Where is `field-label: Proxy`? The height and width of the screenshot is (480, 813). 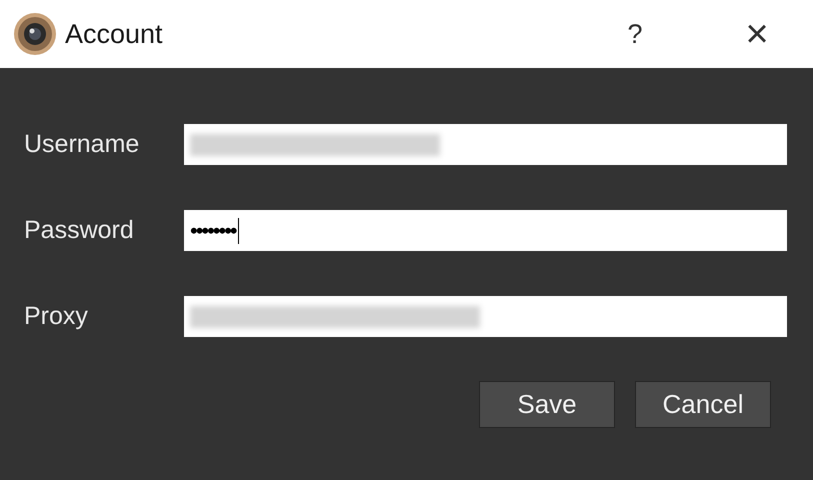 field-label: Proxy is located at coordinates (56, 316).